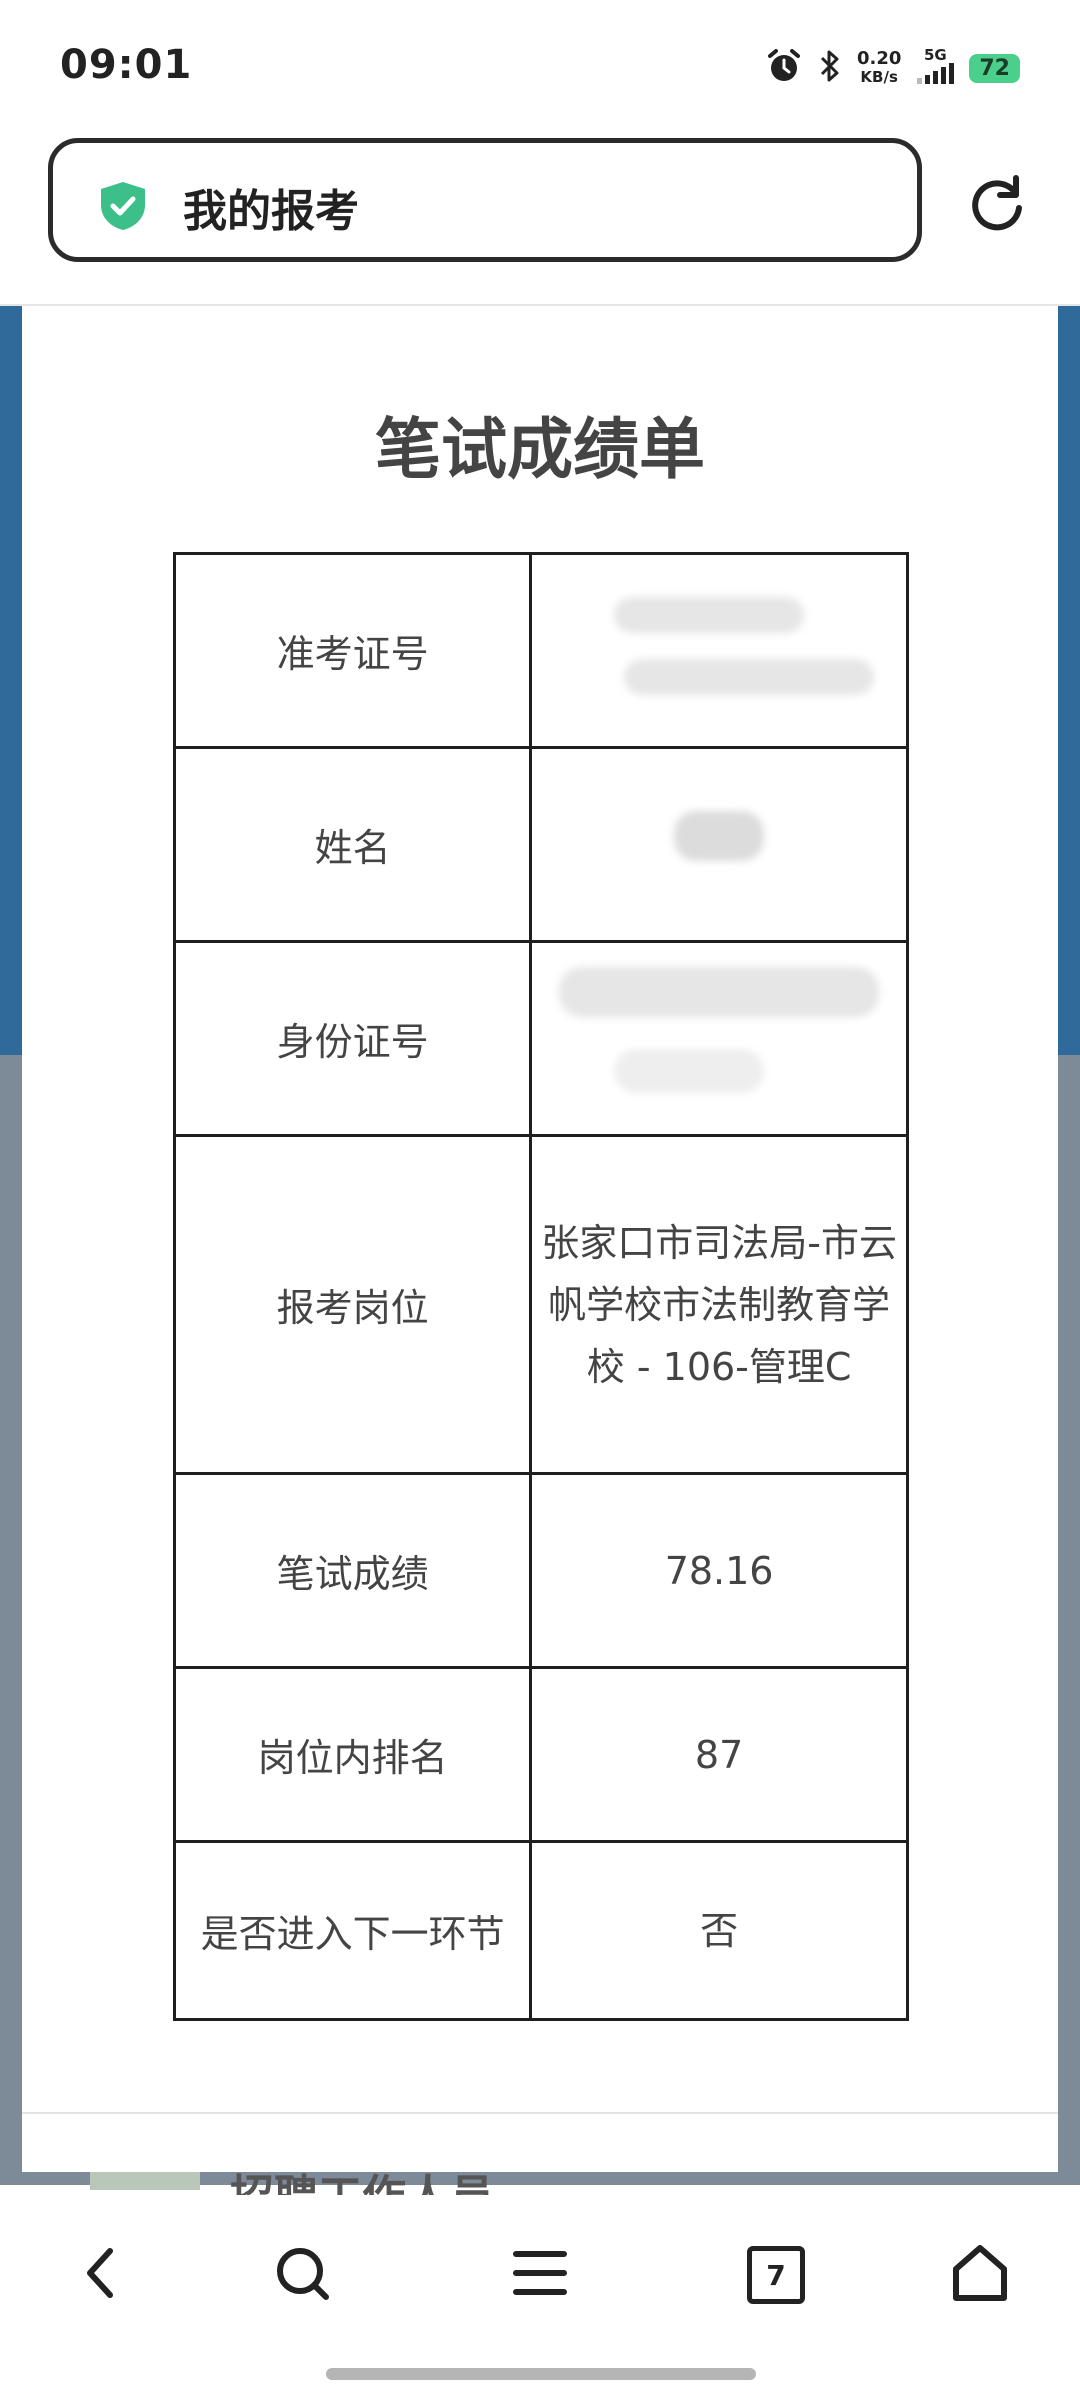 Image resolution: width=1080 pixels, height=2400 pixels. Describe the element at coordinates (271, 211) in the screenshot. I see `address-title: 我的报考` at that location.